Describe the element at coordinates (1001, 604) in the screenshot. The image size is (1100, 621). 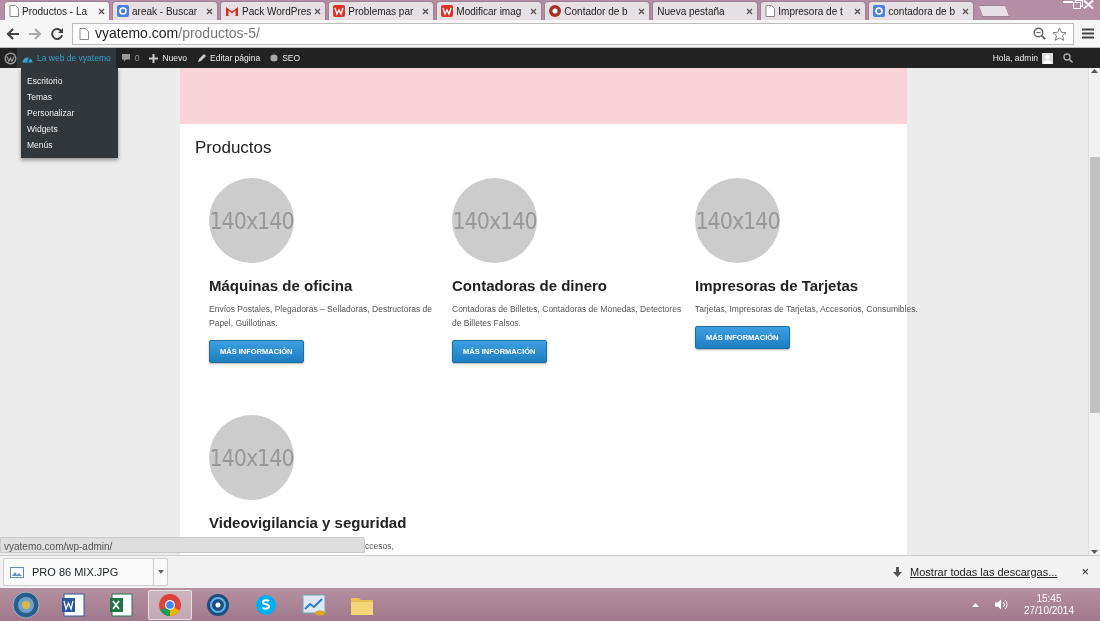
I see `speaker-icon` at that location.